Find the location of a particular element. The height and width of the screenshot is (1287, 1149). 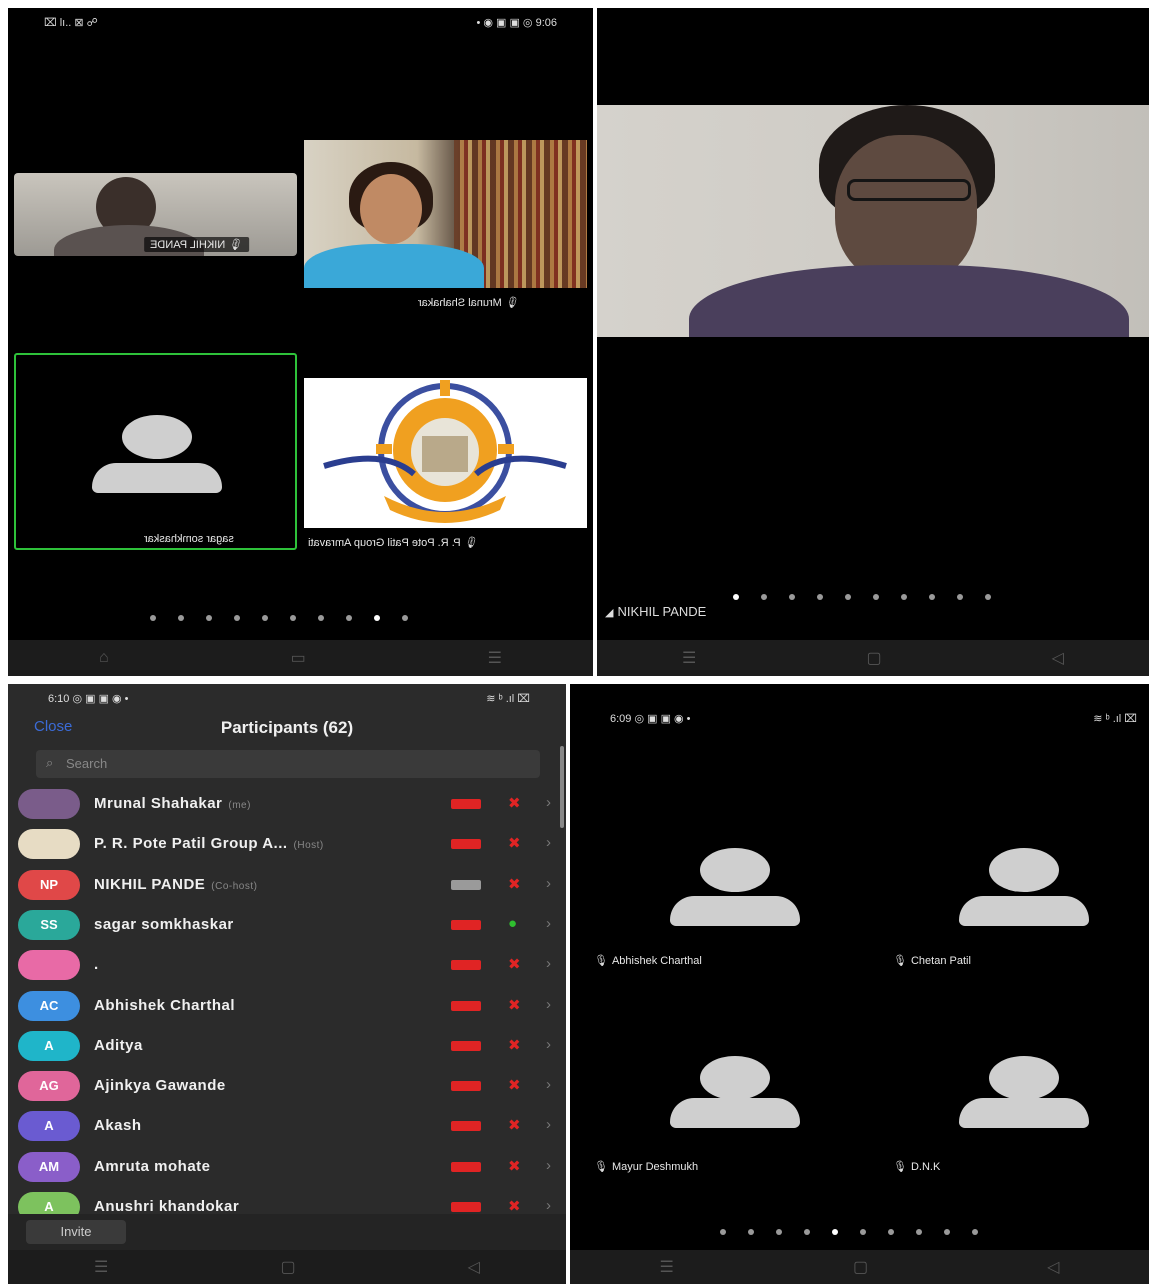

participant-row: NP NIKHIL PANDE (Co-host) ✖ › is located at coordinates (283, 885).